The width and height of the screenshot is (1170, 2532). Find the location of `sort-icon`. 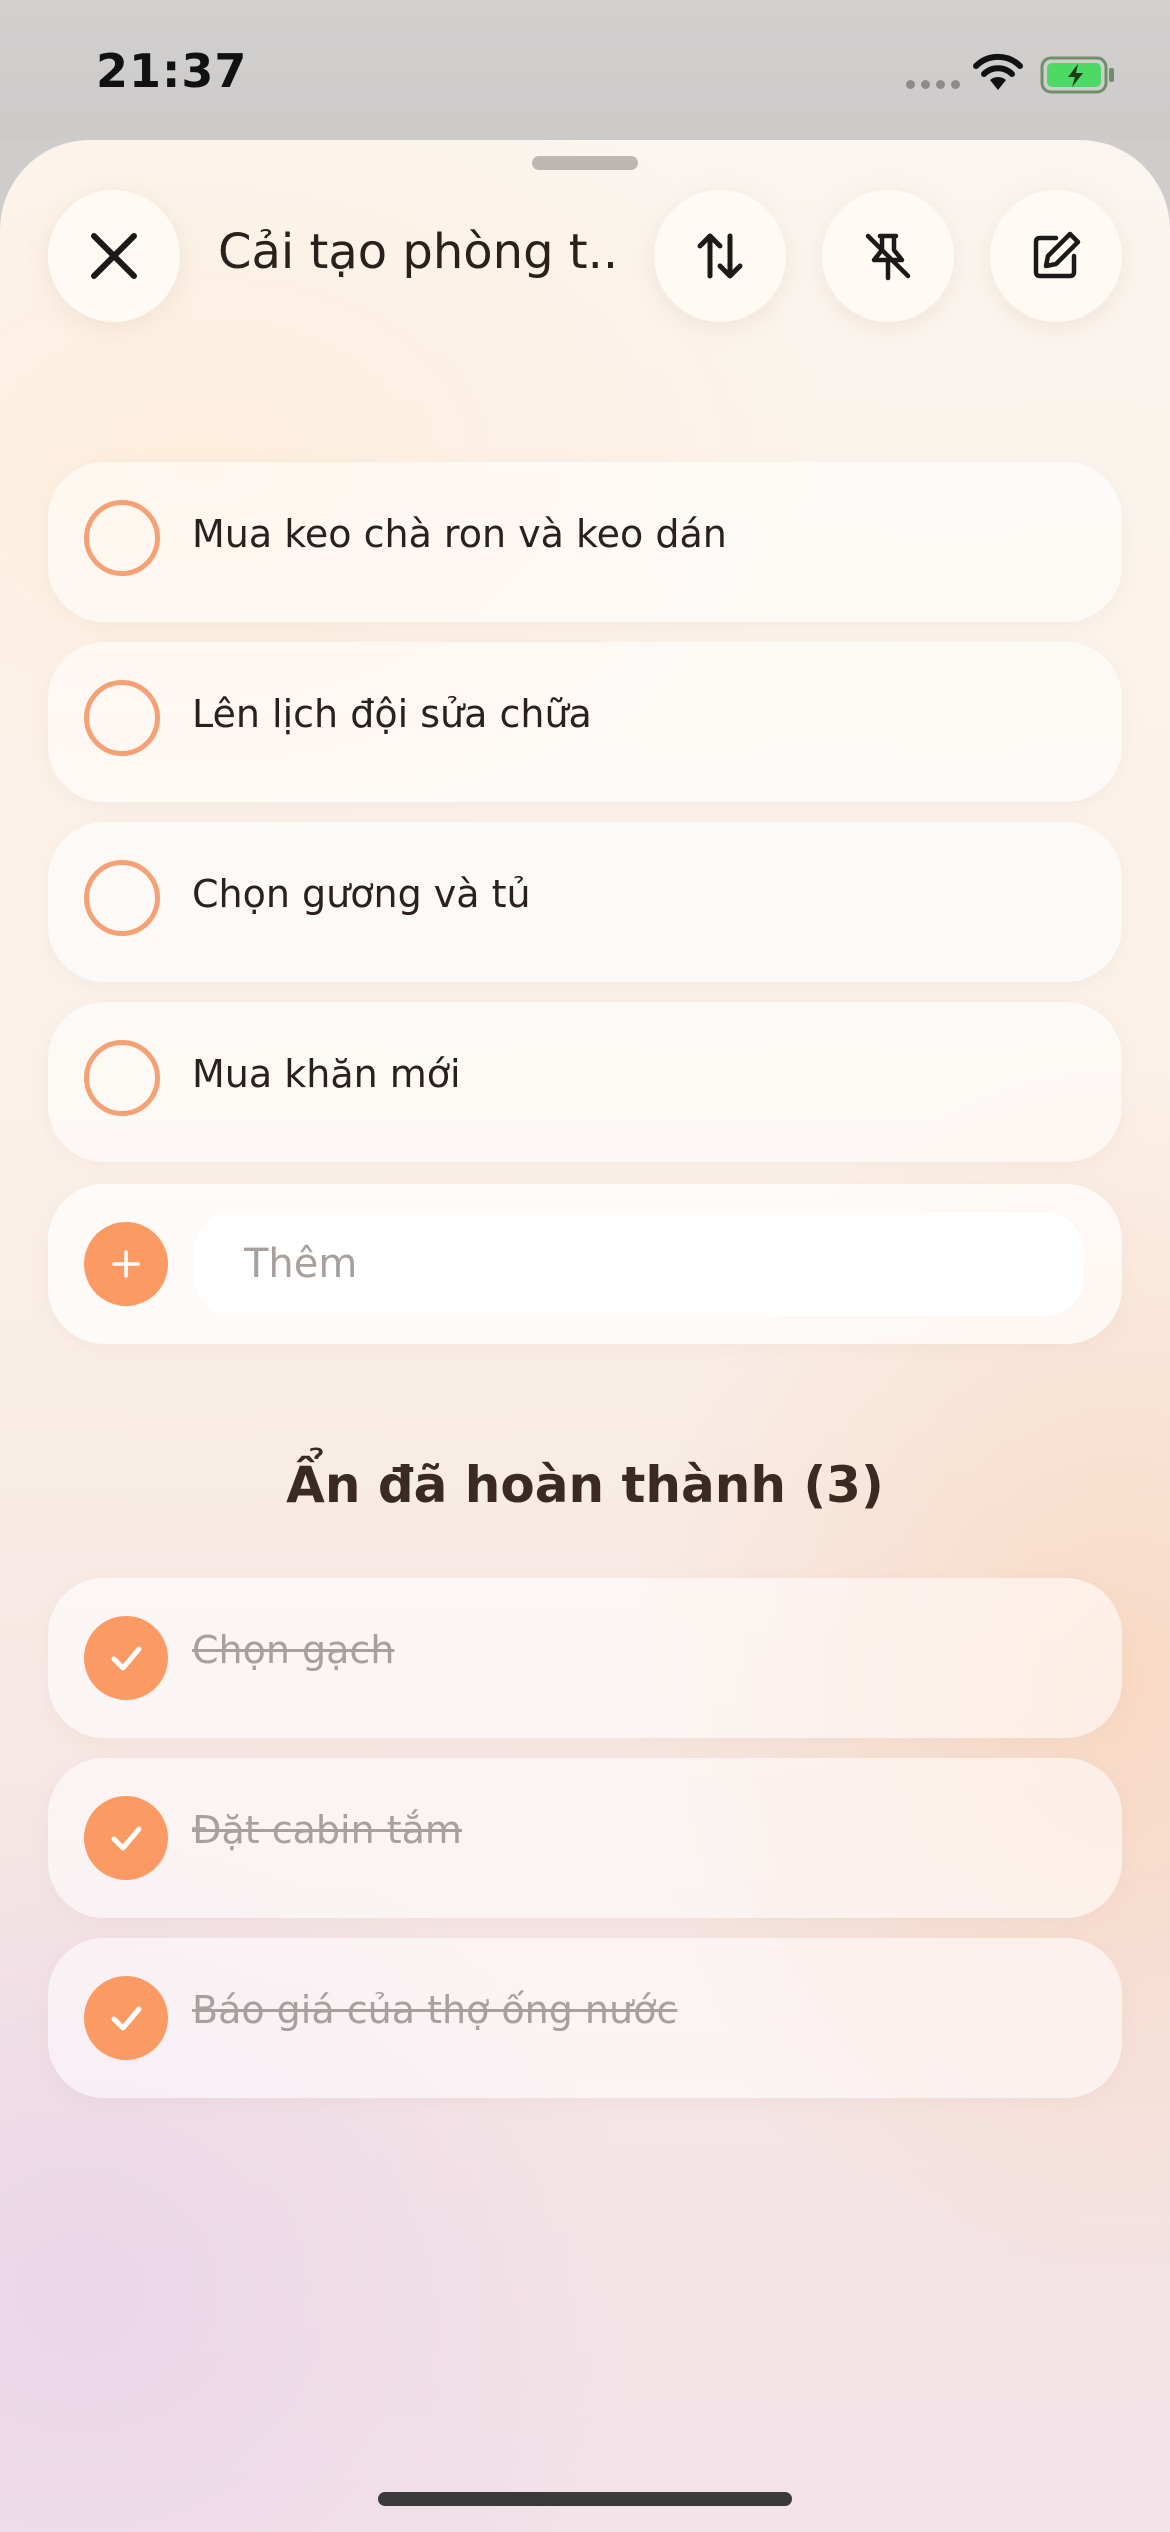

sort-icon is located at coordinates (720, 256).